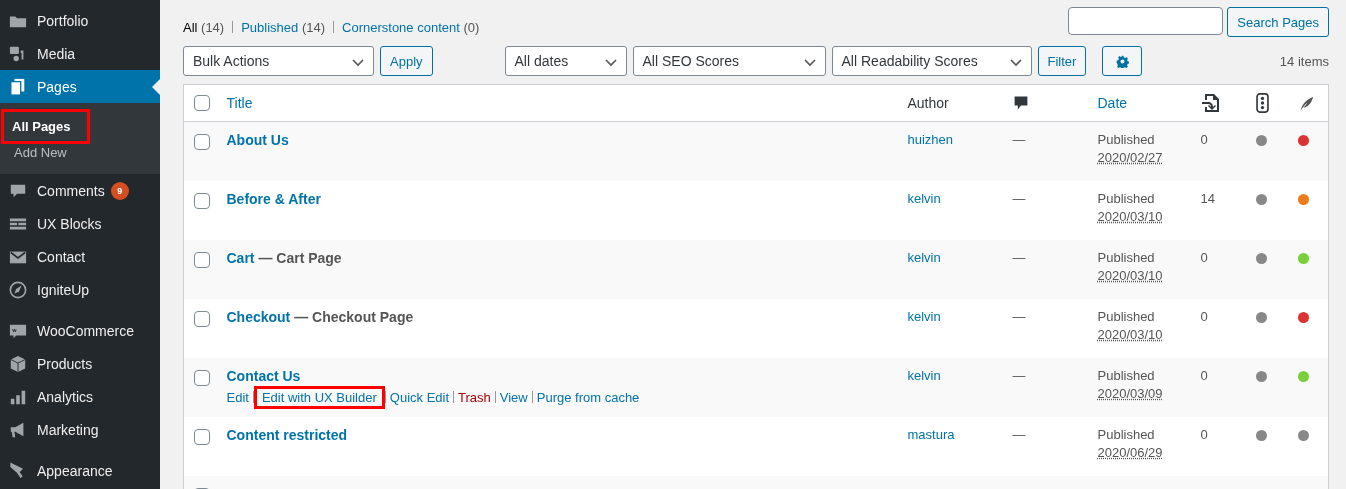 This screenshot has width=1346, height=489. I want to click on view-filter-link: Cornerstone content (0), so click(411, 27).